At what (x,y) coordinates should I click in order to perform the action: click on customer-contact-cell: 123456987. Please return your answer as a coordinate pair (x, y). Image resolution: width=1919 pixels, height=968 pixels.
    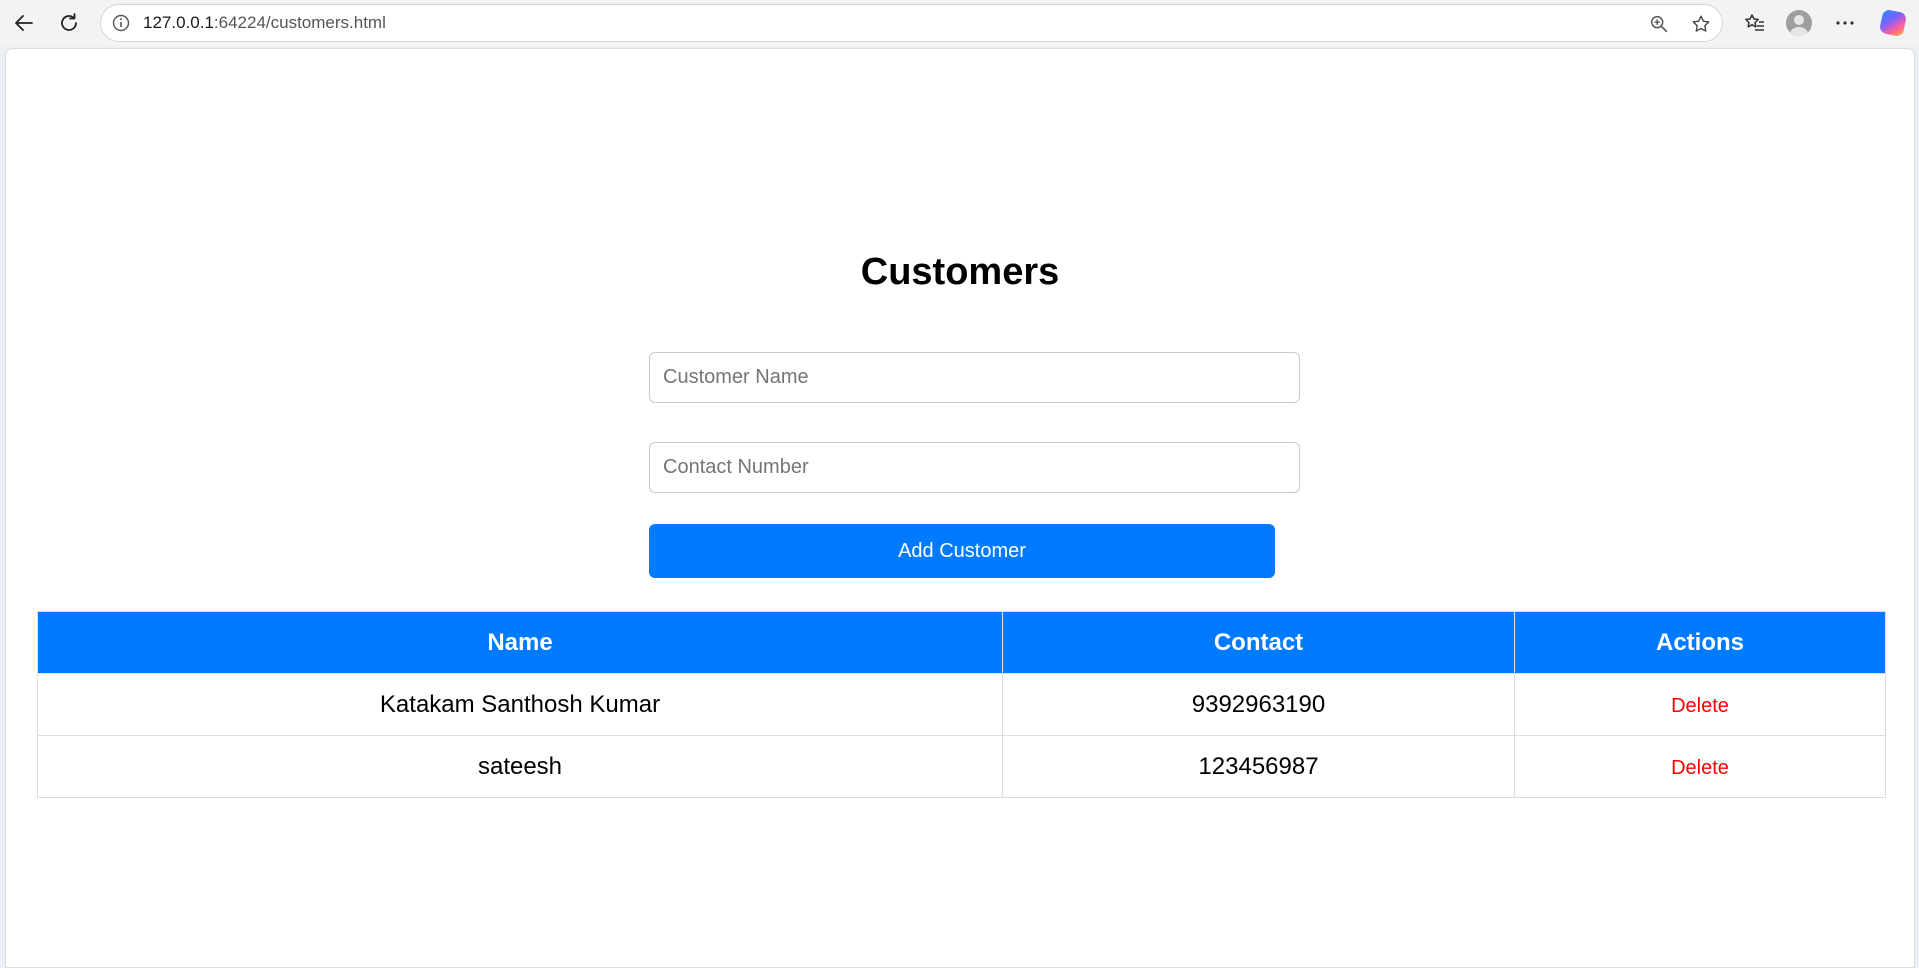
    Looking at the image, I should click on (1258, 766).